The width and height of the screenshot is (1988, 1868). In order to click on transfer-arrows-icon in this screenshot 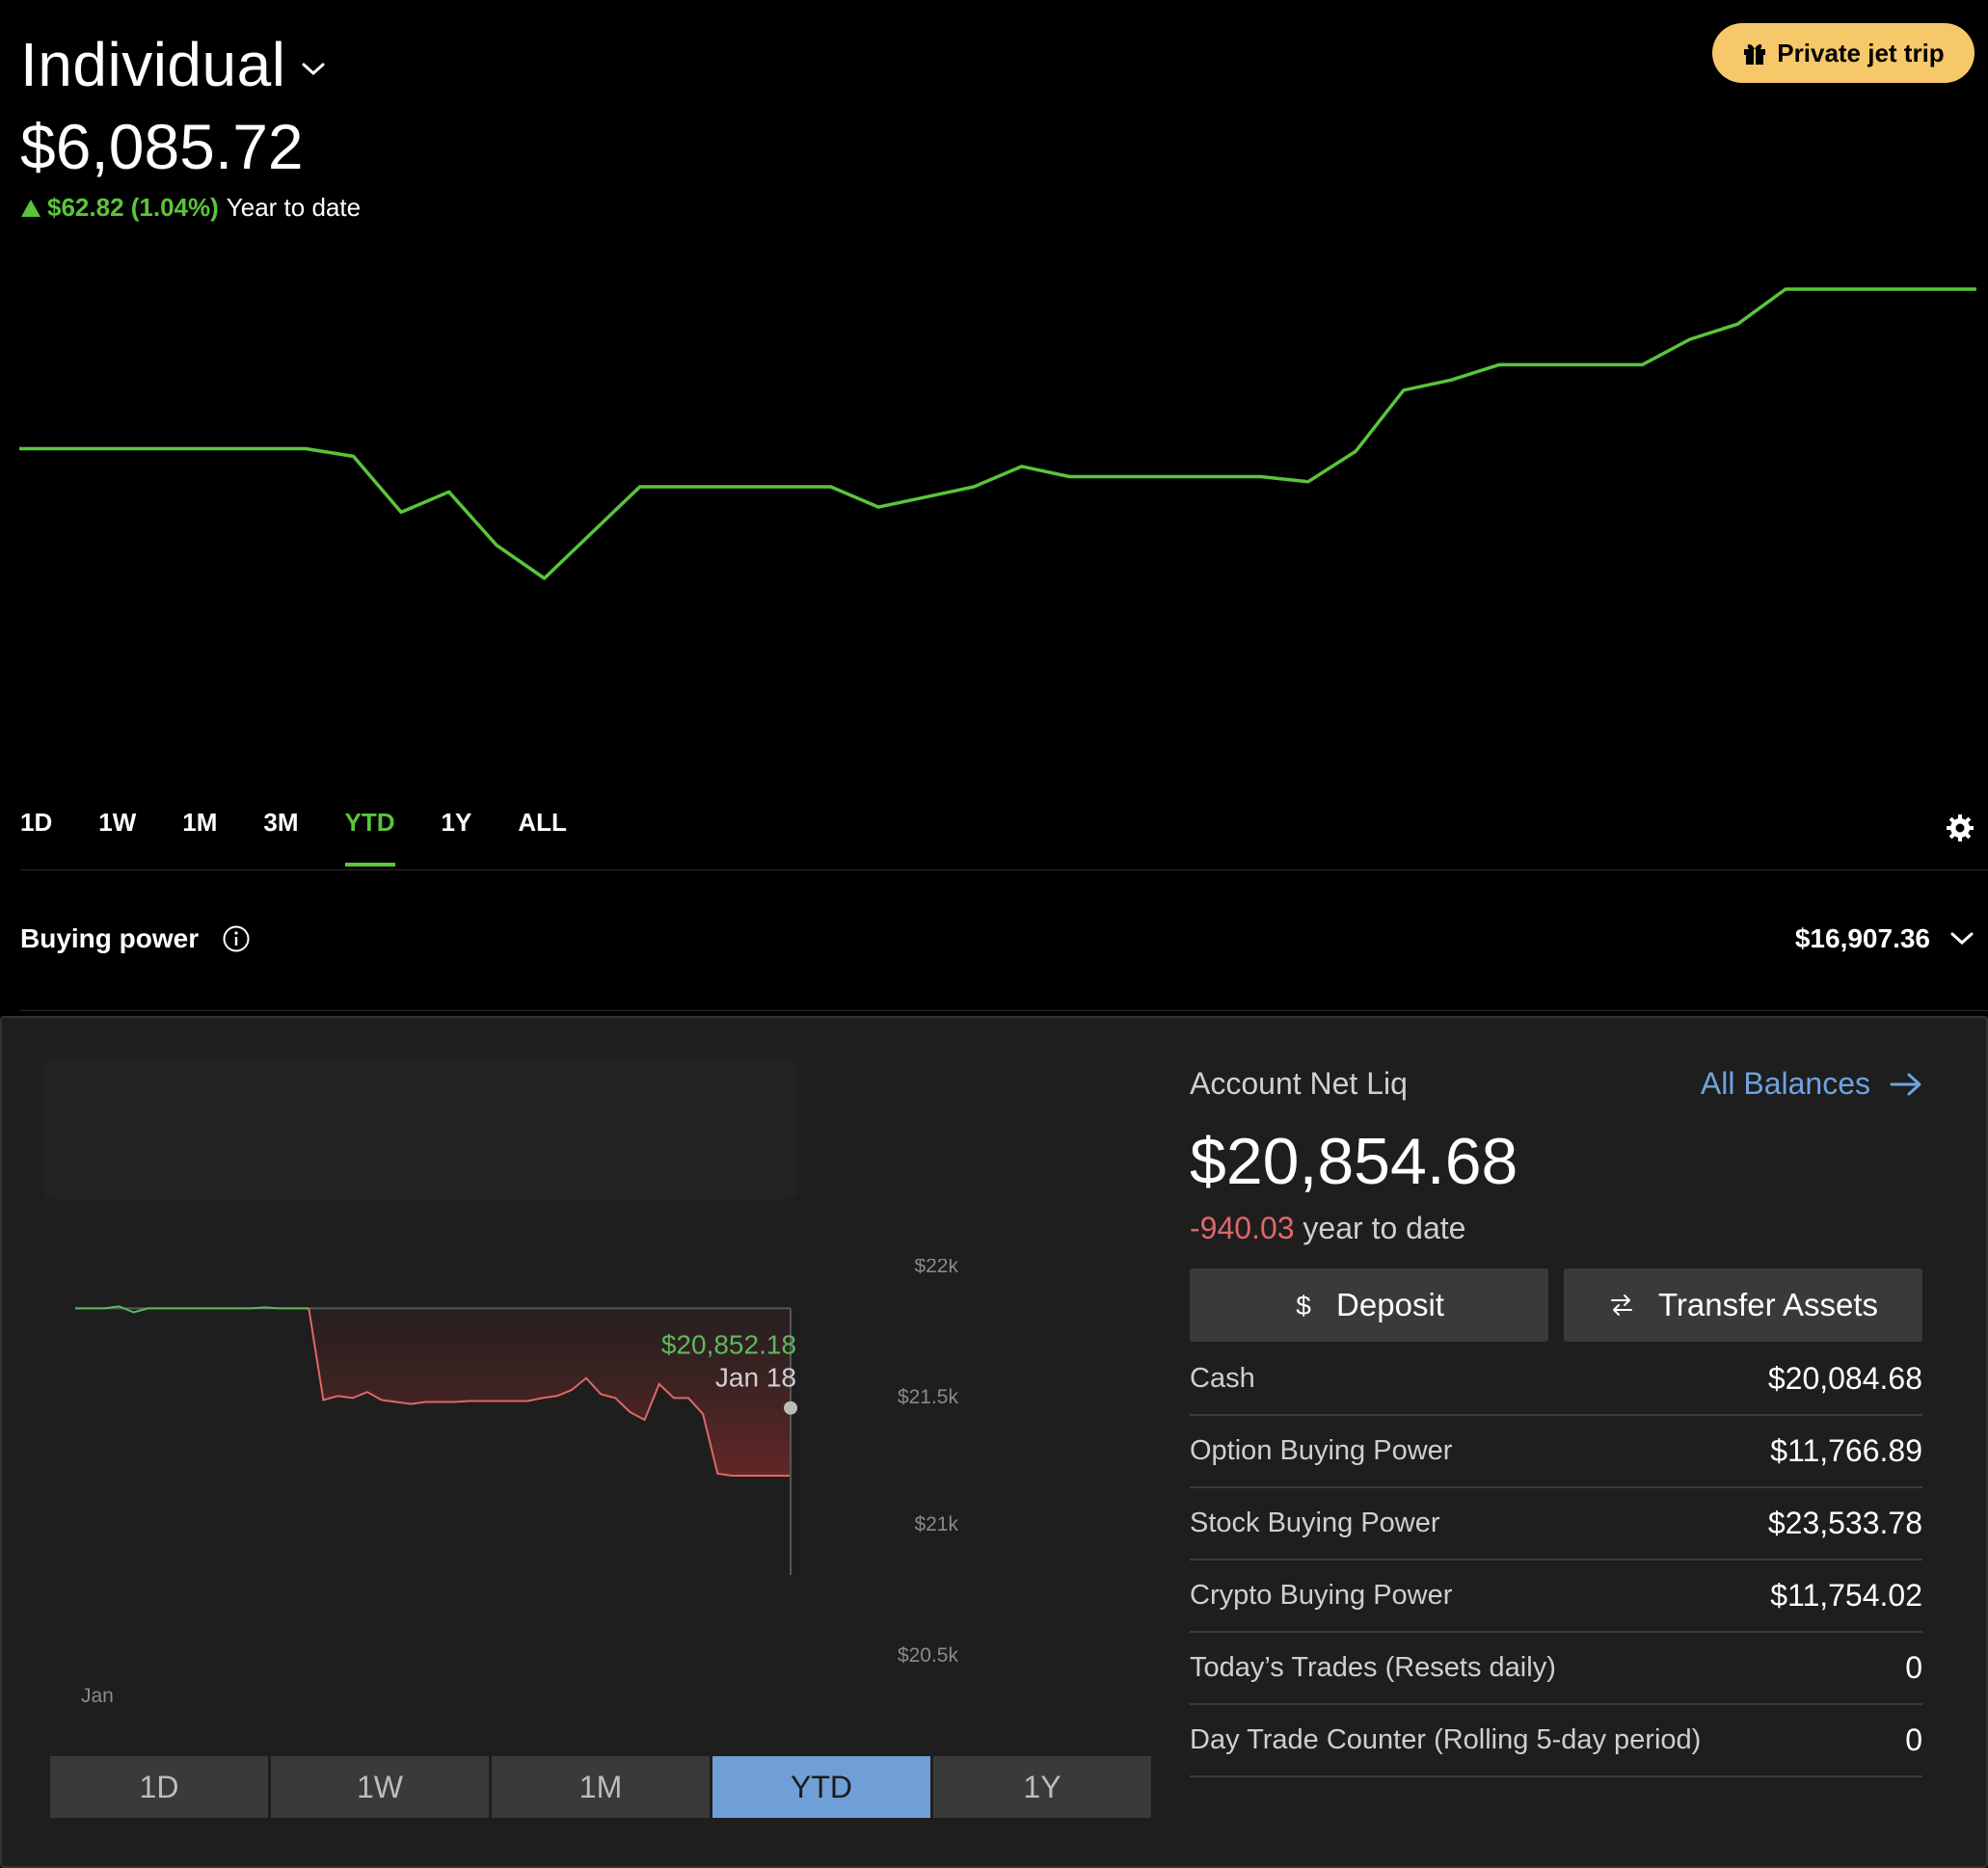, I will do `click(1621, 1305)`.